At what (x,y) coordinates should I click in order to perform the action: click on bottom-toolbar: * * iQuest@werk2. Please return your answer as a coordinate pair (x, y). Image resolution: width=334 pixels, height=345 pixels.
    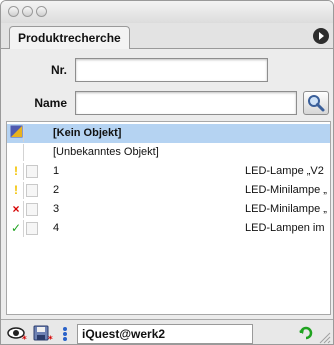
    Looking at the image, I should click on (167, 331).